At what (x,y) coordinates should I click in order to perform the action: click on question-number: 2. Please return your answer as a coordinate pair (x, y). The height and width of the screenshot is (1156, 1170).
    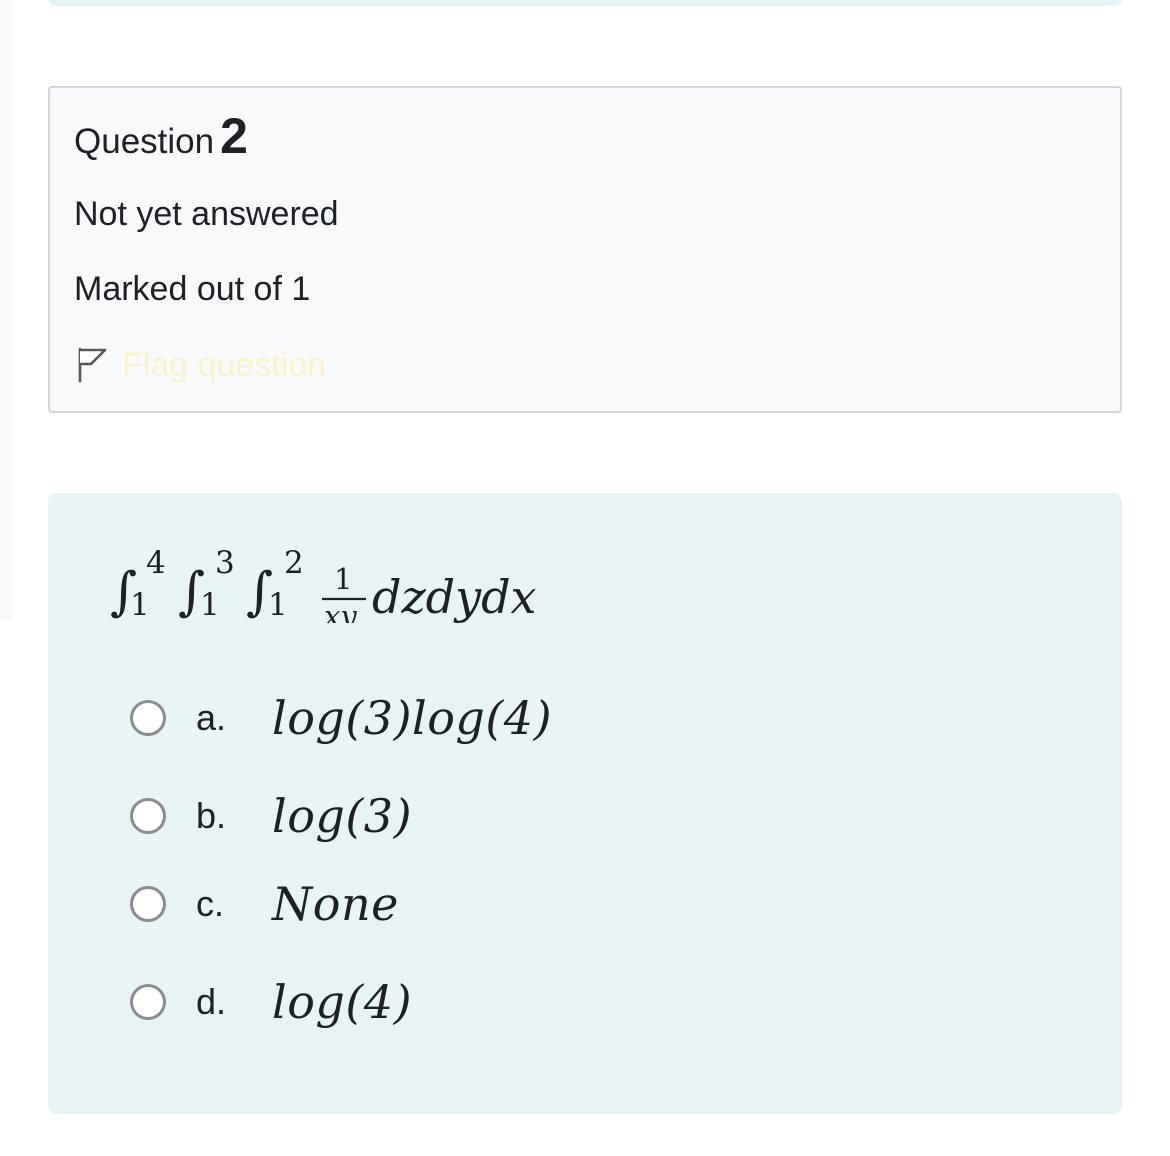
    Looking at the image, I should click on (234, 136).